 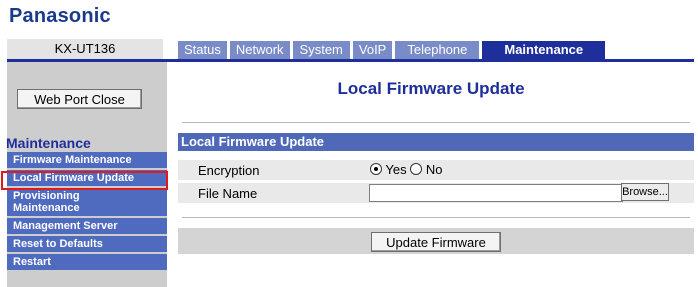 What do you see at coordinates (259, 50) in the screenshot?
I see `tab-network: Network` at bounding box center [259, 50].